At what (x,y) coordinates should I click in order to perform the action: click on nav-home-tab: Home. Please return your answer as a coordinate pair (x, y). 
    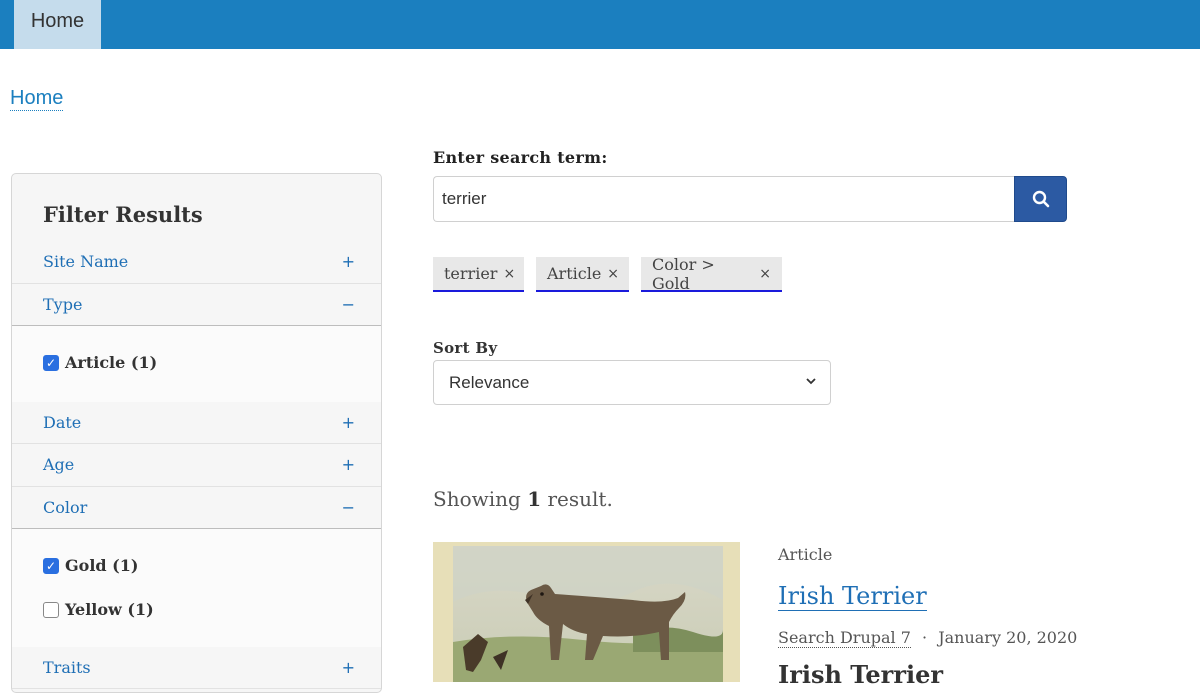
    Looking at the image, I should click on (57, 24).